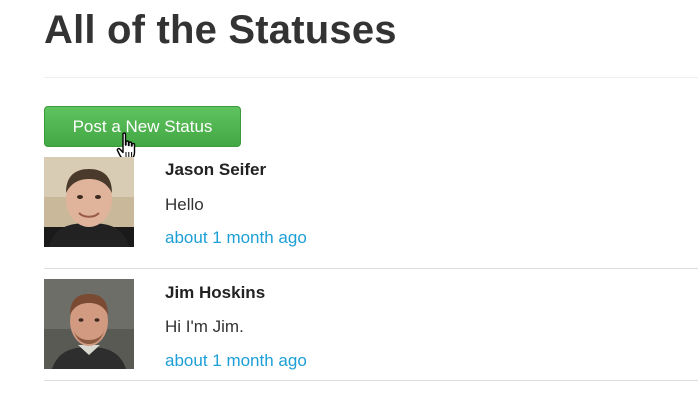  What do you see at coordinates (215, 170) in the screenshot?
I see `status-author-name: Jason Seifer` at bounding box center [215, 170].